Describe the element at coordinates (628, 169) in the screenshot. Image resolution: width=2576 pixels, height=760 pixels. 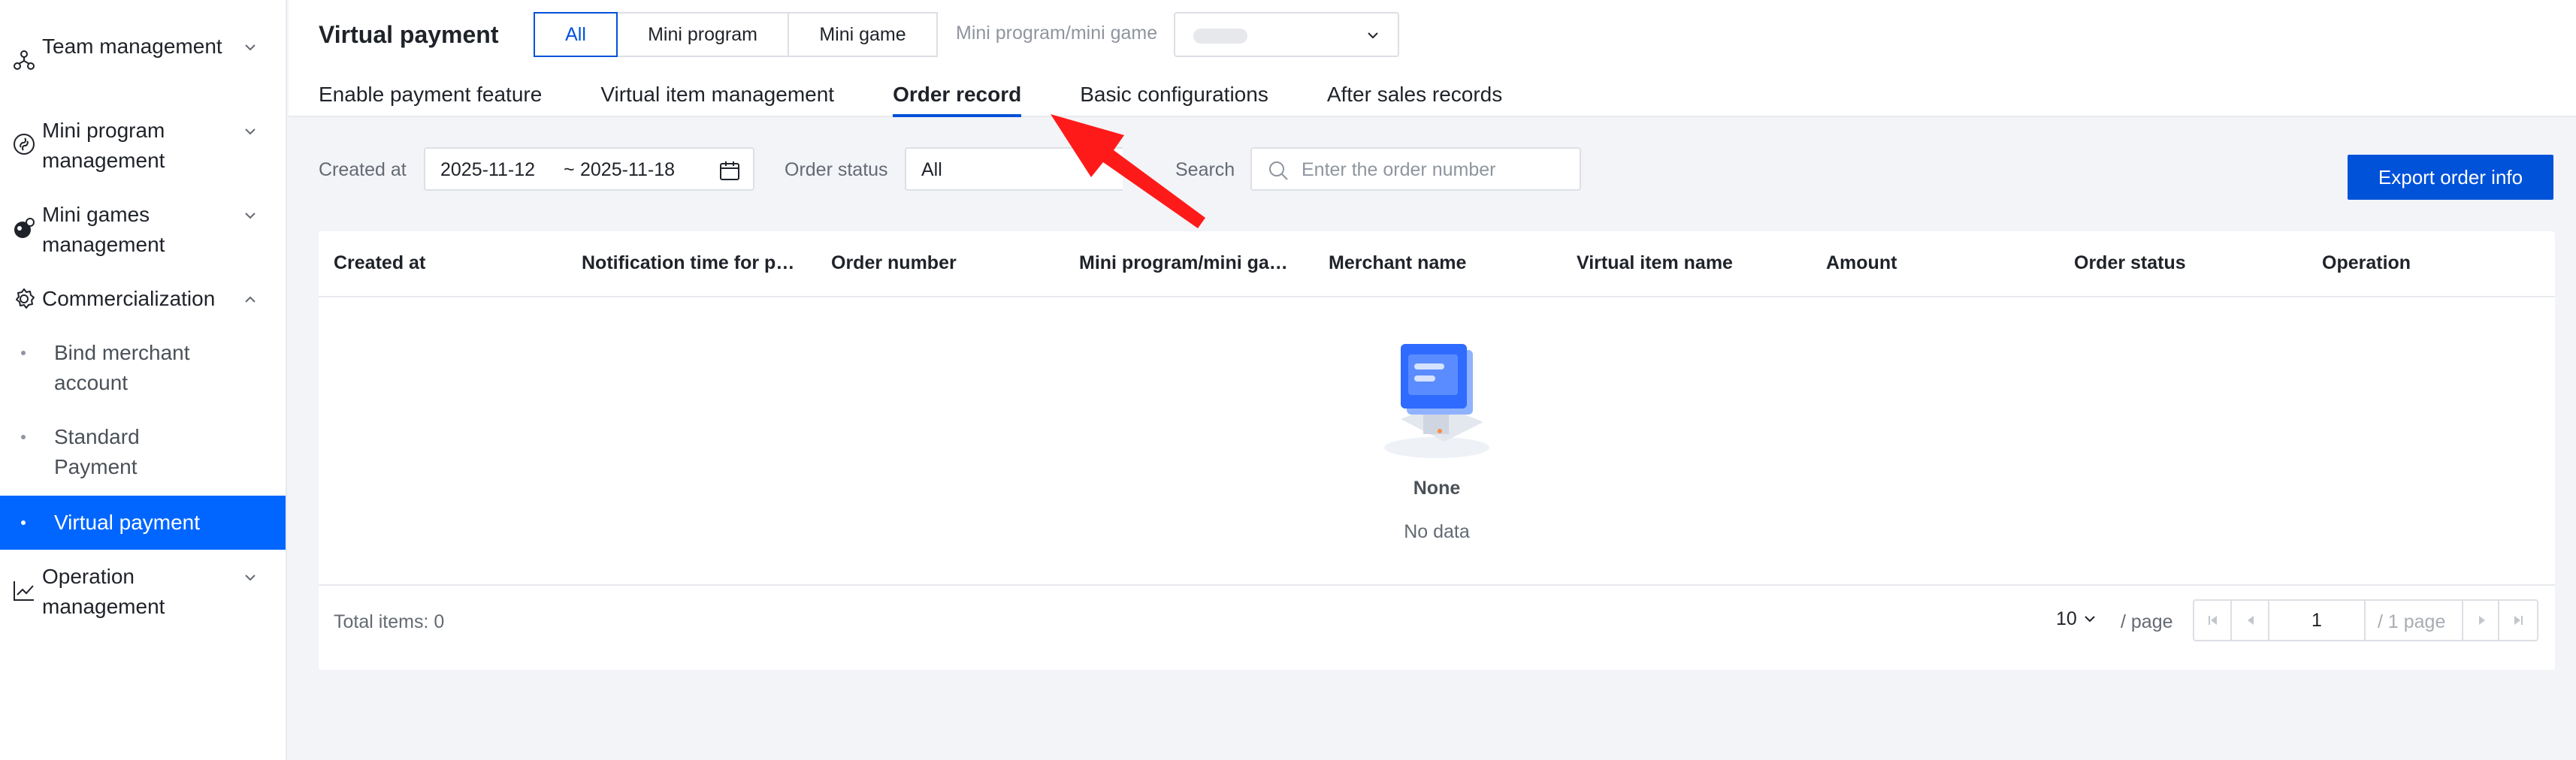
I see `date-end: 2025-11-18` at that location.